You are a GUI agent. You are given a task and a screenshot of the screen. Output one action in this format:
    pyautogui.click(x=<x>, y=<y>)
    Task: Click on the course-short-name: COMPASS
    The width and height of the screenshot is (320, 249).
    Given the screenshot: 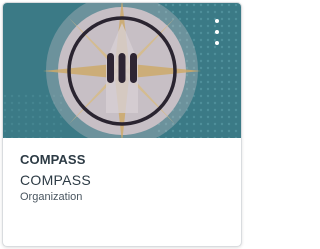 What is the action you would take?
    pyautogui.click(x=52, y=159)
    